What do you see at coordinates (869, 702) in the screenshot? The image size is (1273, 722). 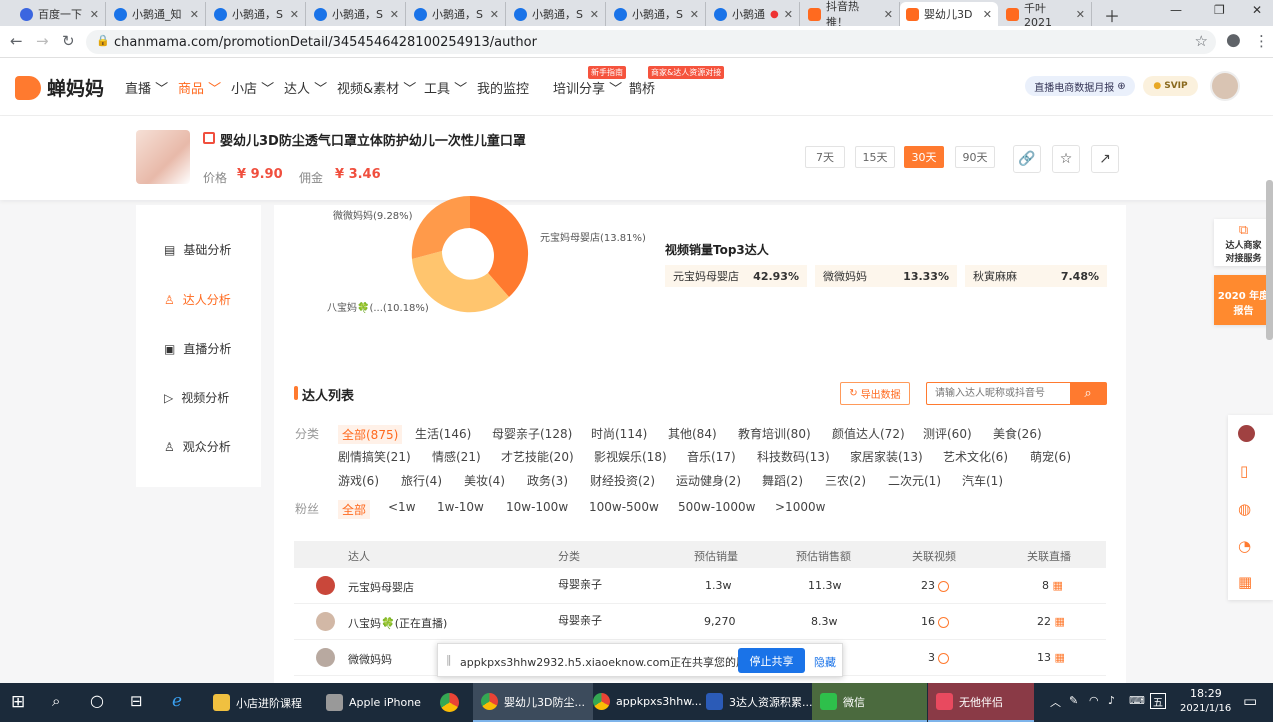 I see `taskbar-app: 微信` at bounding box center [869, 702].